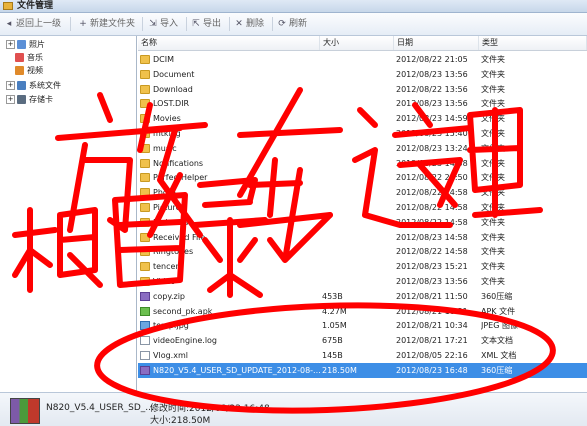 The width and height of the screenshot is (587, 426). Describe the element at coordinates (37, 44) in the screenshot. I see `tree-item-label: 照片` at that location.